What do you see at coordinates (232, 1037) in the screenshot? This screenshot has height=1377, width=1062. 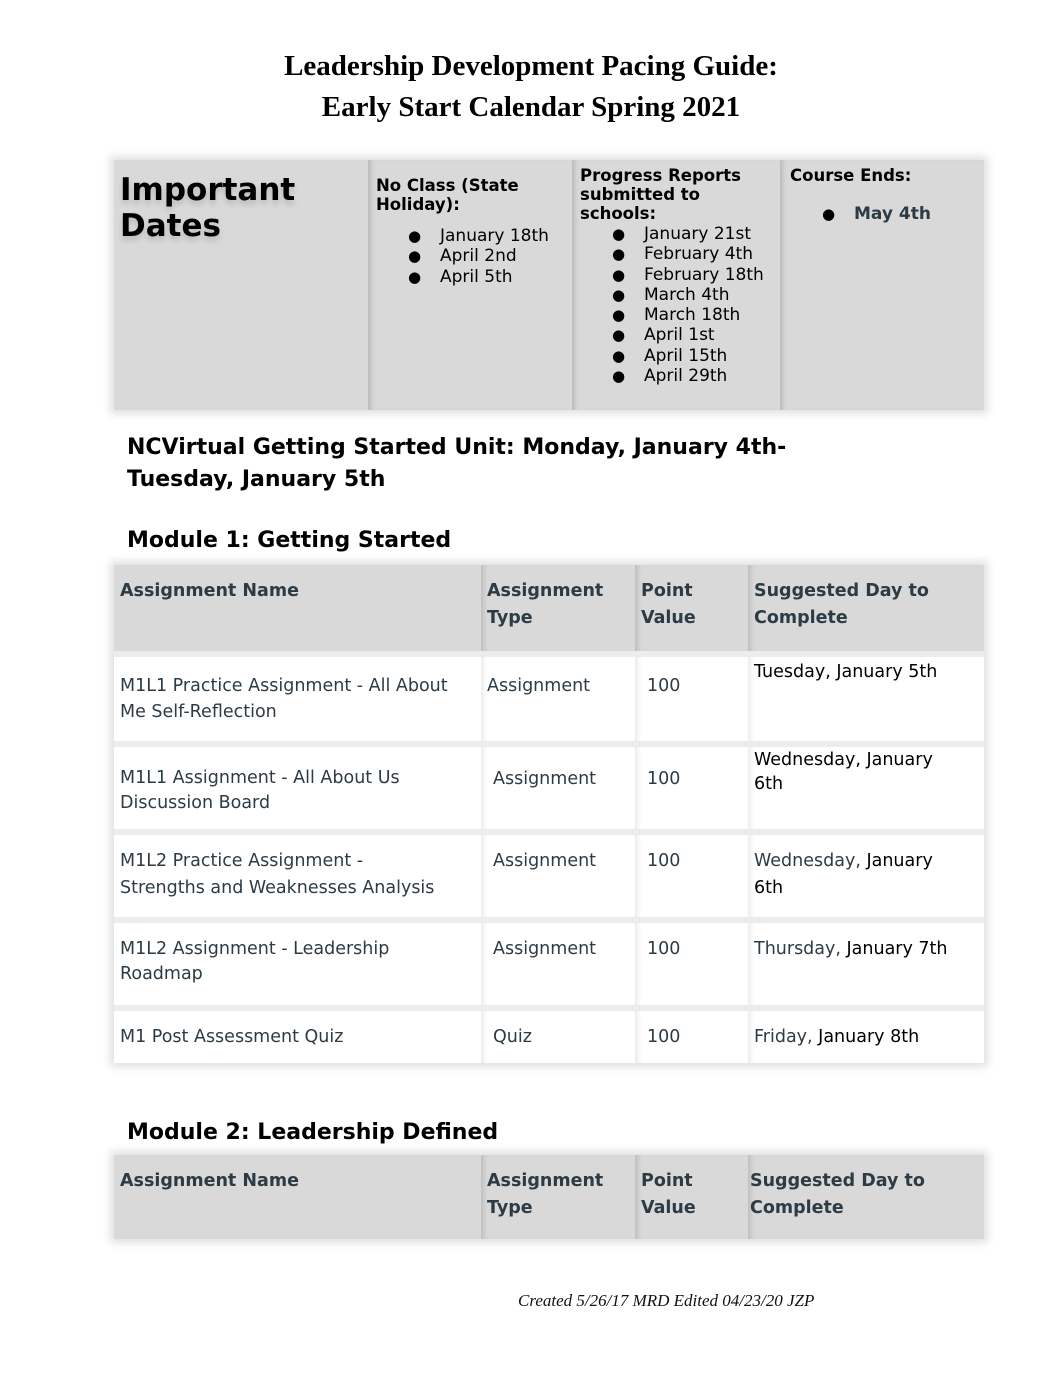 I see `assignment-name: M1 Post Assessment Quiz` at bounding box center [232, 1037].